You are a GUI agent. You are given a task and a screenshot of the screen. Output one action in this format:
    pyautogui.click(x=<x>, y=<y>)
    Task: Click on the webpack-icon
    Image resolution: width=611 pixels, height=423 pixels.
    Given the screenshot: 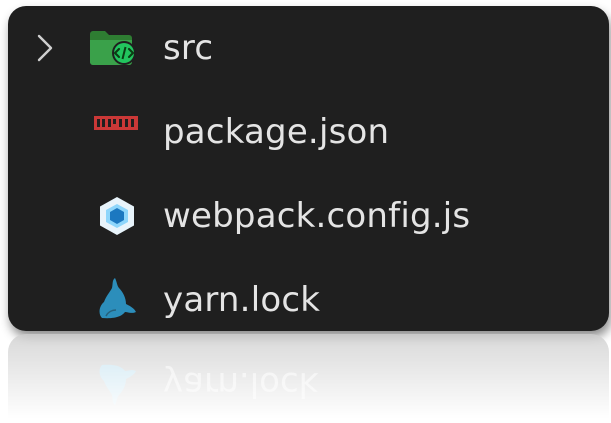 What is the action you would take?
    pyautogui.click(x=117, y=216)
    